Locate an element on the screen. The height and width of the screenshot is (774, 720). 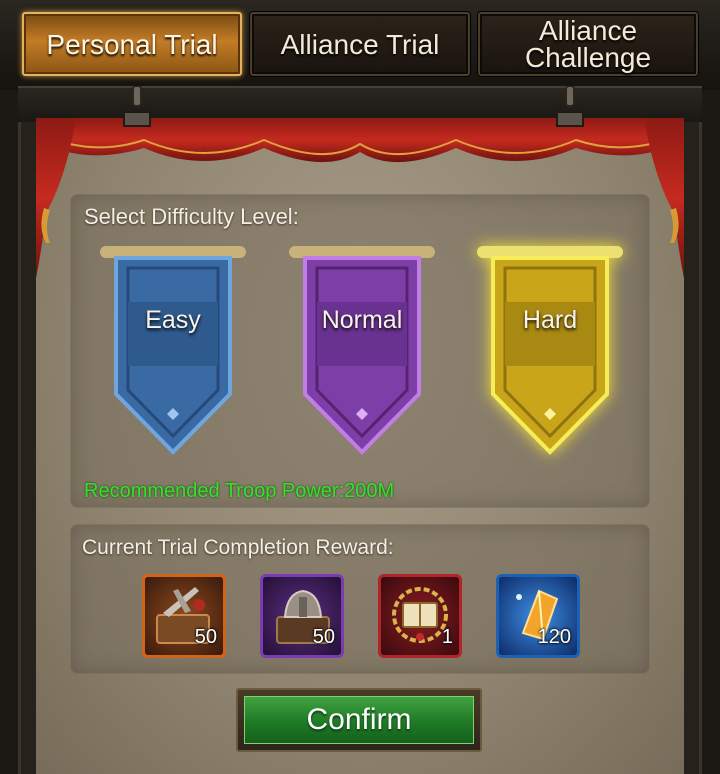
confirm-button: Confirm is located at coordinates (359, 720).